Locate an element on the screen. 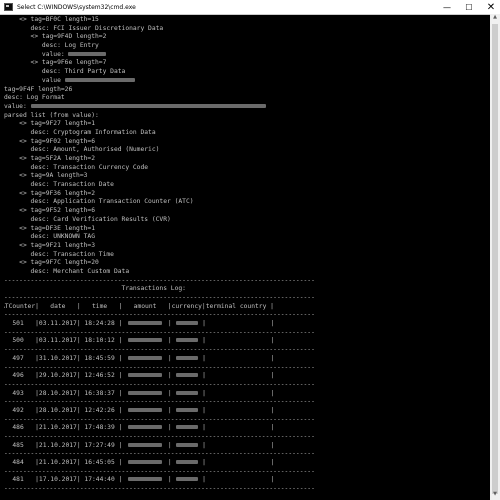  console-line-text: desc: UNKNOWN TAG is located at coordinates (49, 237).